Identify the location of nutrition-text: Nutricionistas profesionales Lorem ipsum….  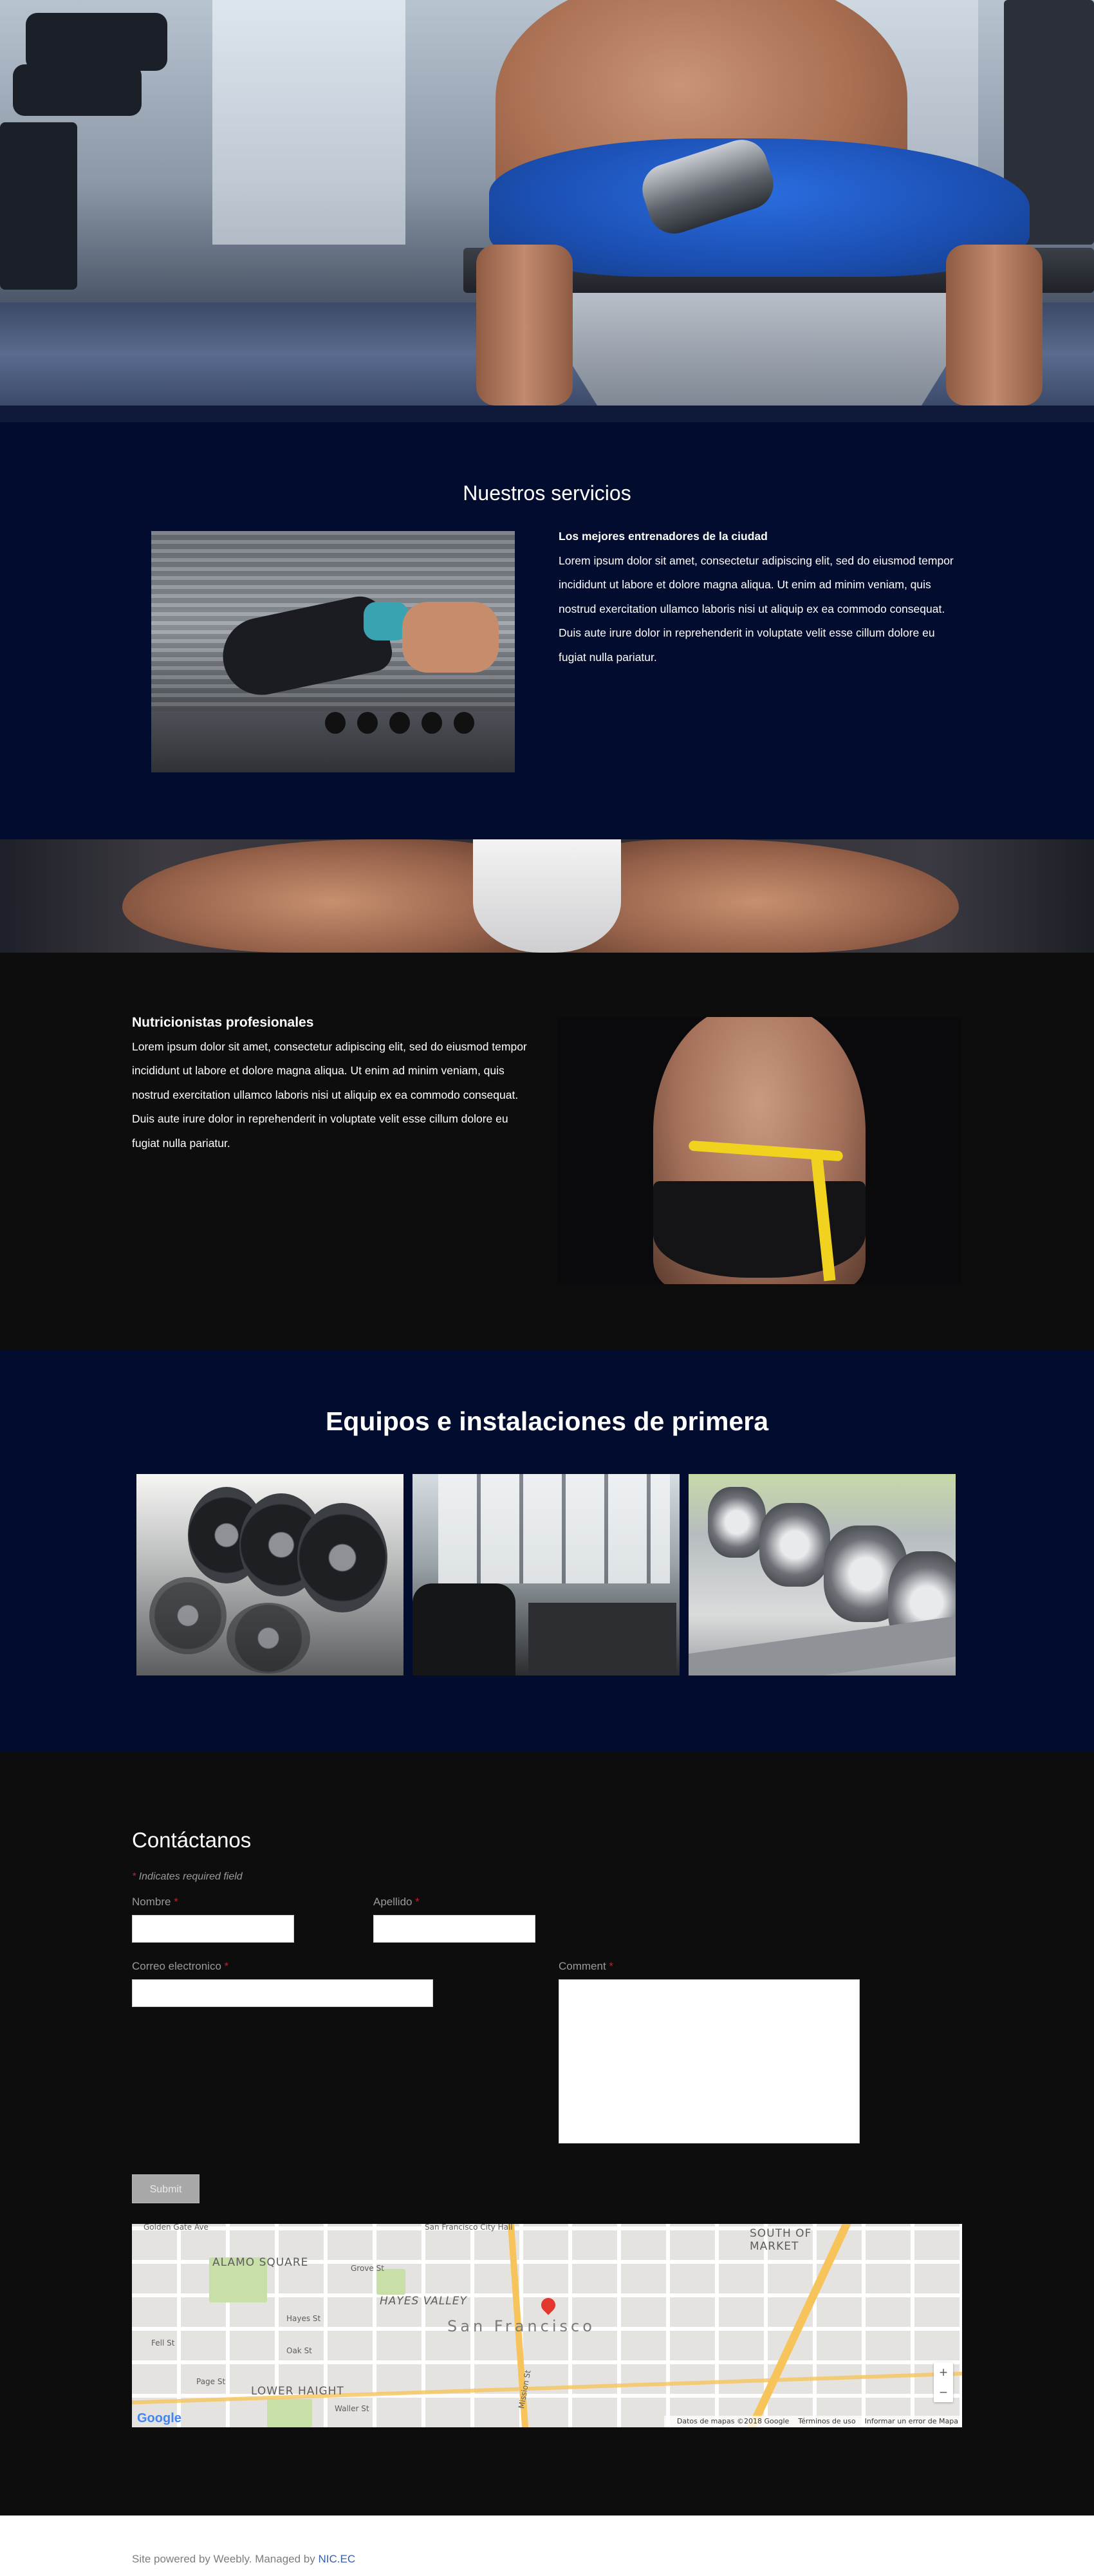
(334, 1083).